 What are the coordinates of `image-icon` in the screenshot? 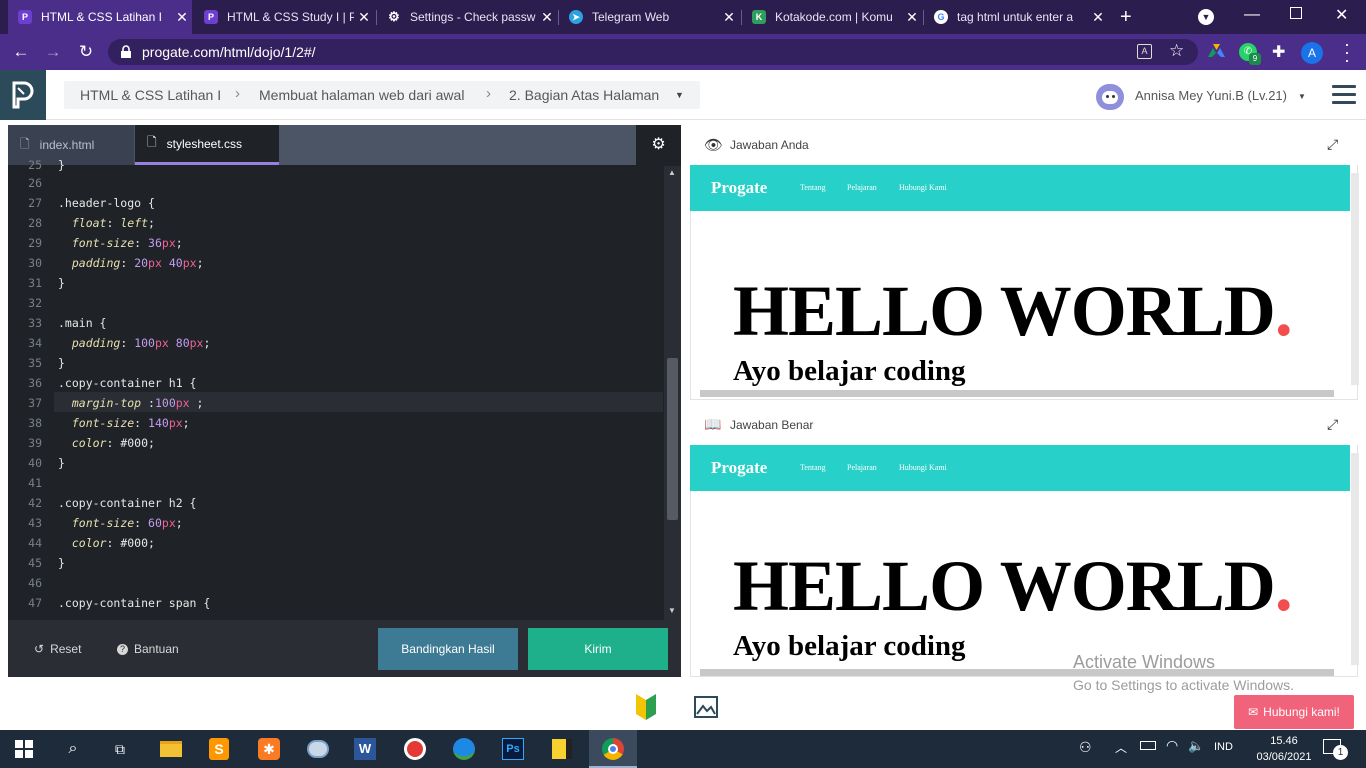 It's located at (706, 707).